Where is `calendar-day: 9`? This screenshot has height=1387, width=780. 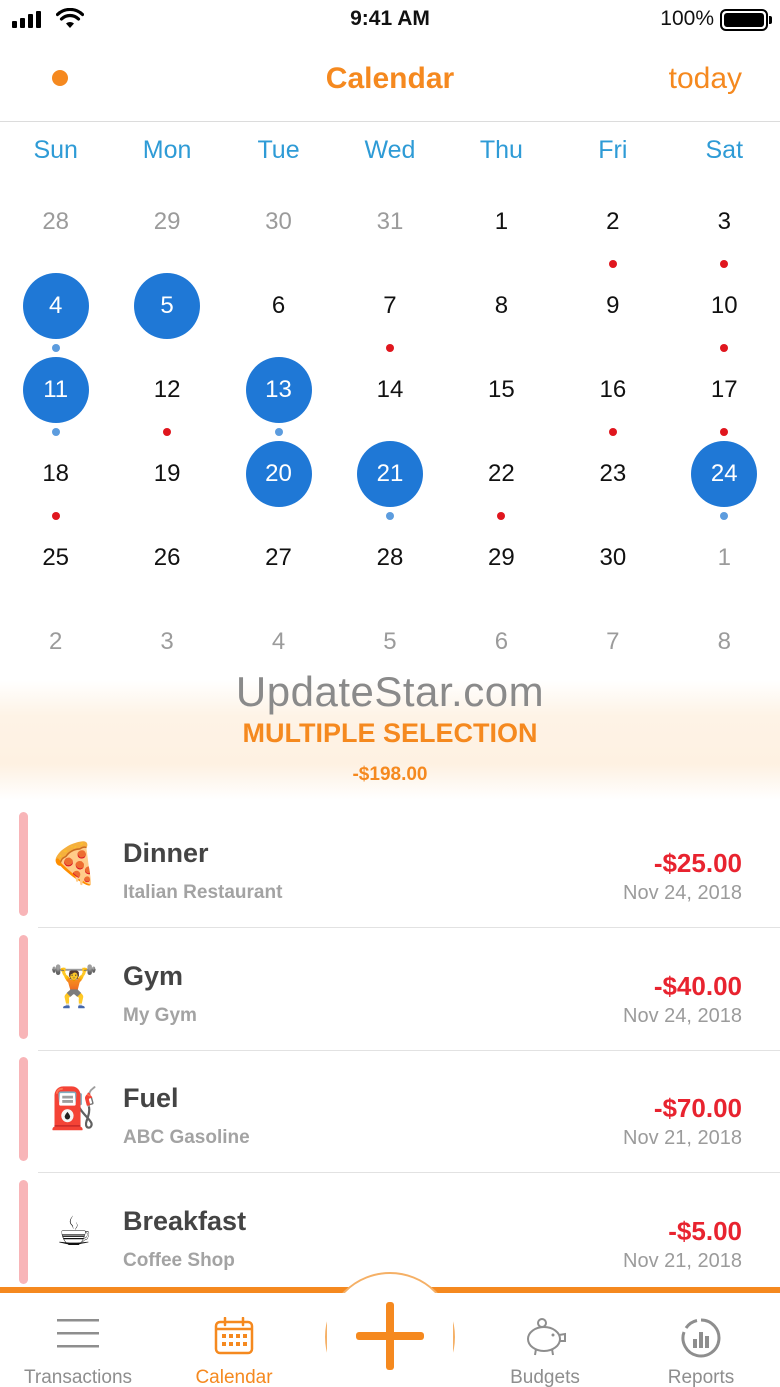 calendar-day: 9 is located at coordinates (612, 315).